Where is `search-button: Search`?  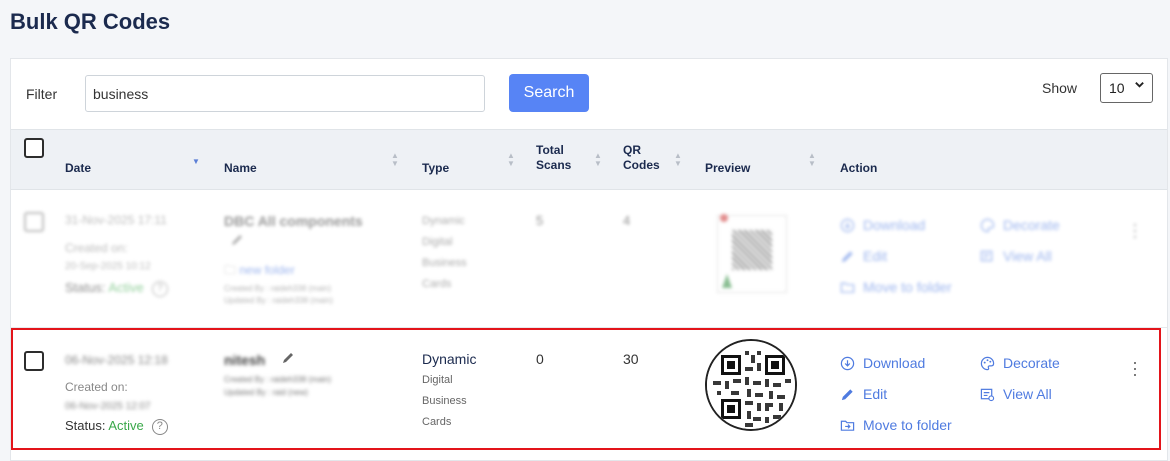
search-button: Search is located at coordinates (549, 93).